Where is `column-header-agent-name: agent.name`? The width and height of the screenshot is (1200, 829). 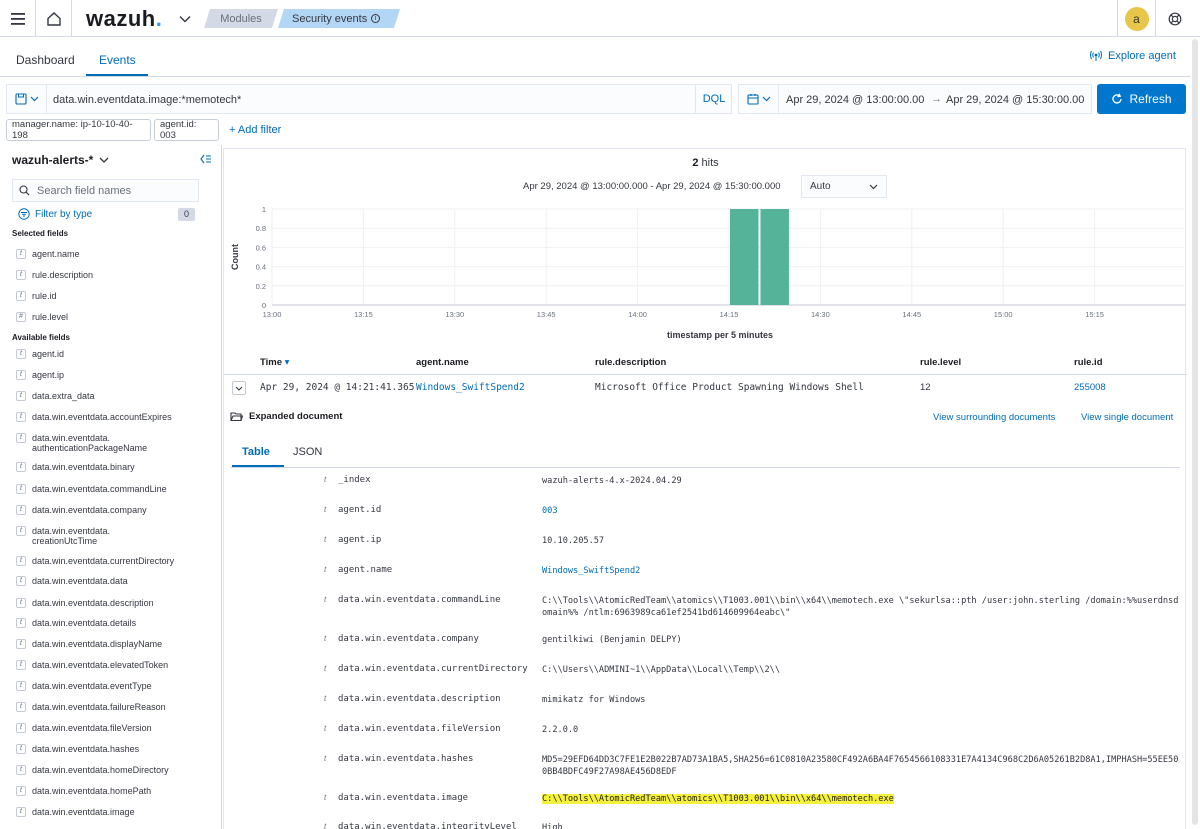 column-header-agent-name: agent.name is located at coordinates (442, 362).